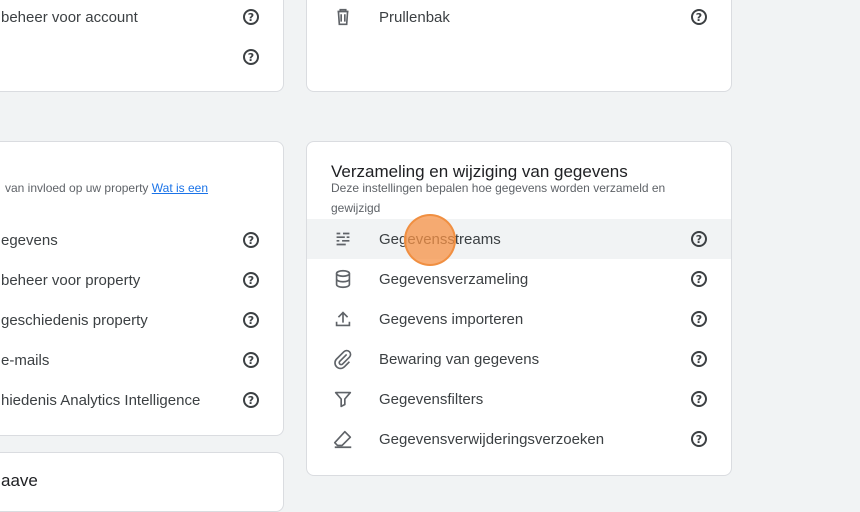  I want to click on property-item: geschiedenis property, so click(142, 320).